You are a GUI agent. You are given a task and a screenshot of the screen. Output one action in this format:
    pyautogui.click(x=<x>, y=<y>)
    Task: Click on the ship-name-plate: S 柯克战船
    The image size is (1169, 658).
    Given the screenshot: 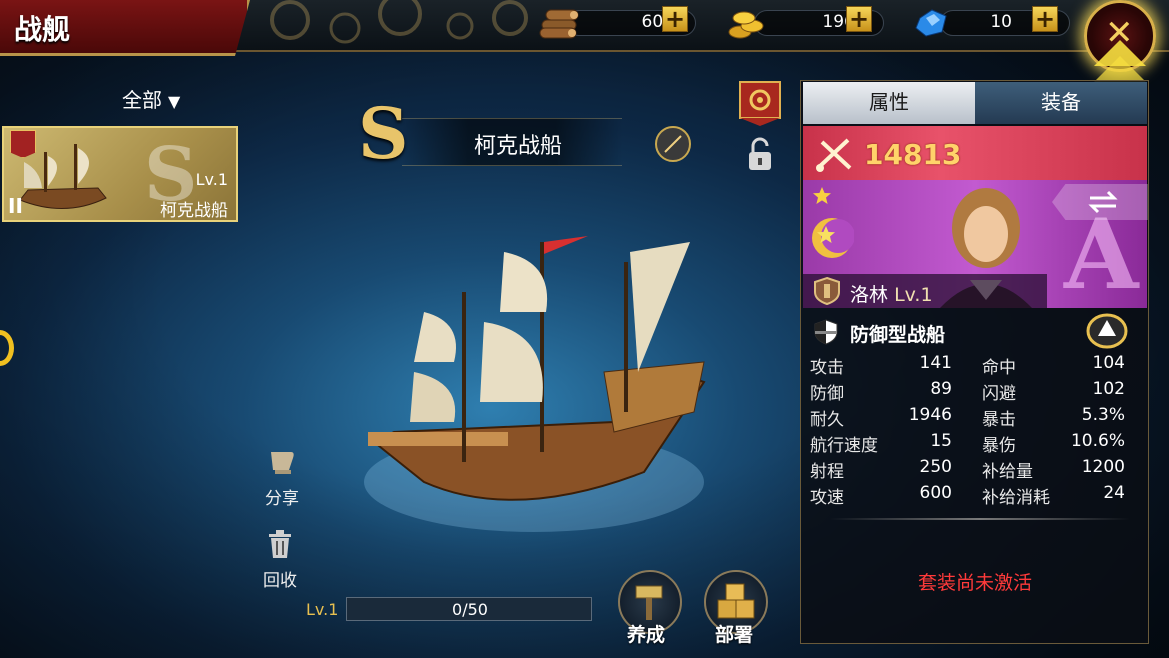 What is the action you would take?
    pyautogui.click(x=490, y=133)
    